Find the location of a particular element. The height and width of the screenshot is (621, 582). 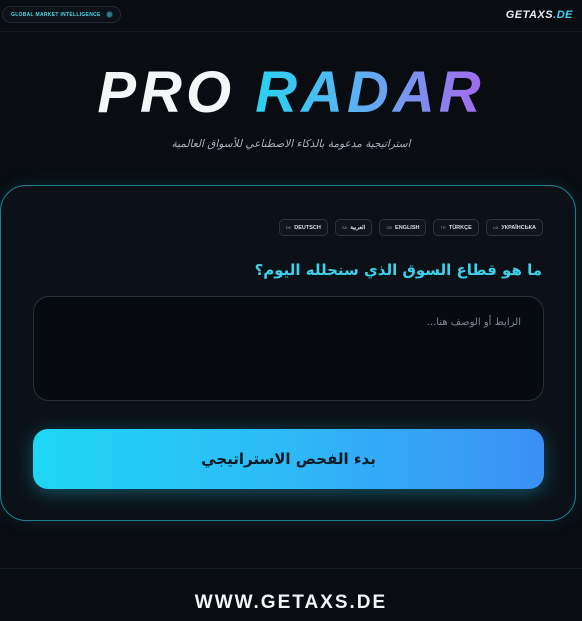

lang-label: DEUTSCH is located at coordinates (307, 227).